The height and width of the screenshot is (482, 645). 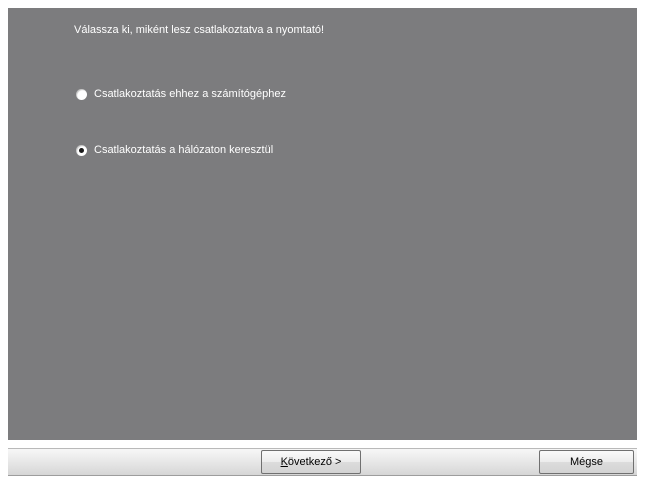 I want to click on next-button-label: övetkező >, so click(x=314, y=462).